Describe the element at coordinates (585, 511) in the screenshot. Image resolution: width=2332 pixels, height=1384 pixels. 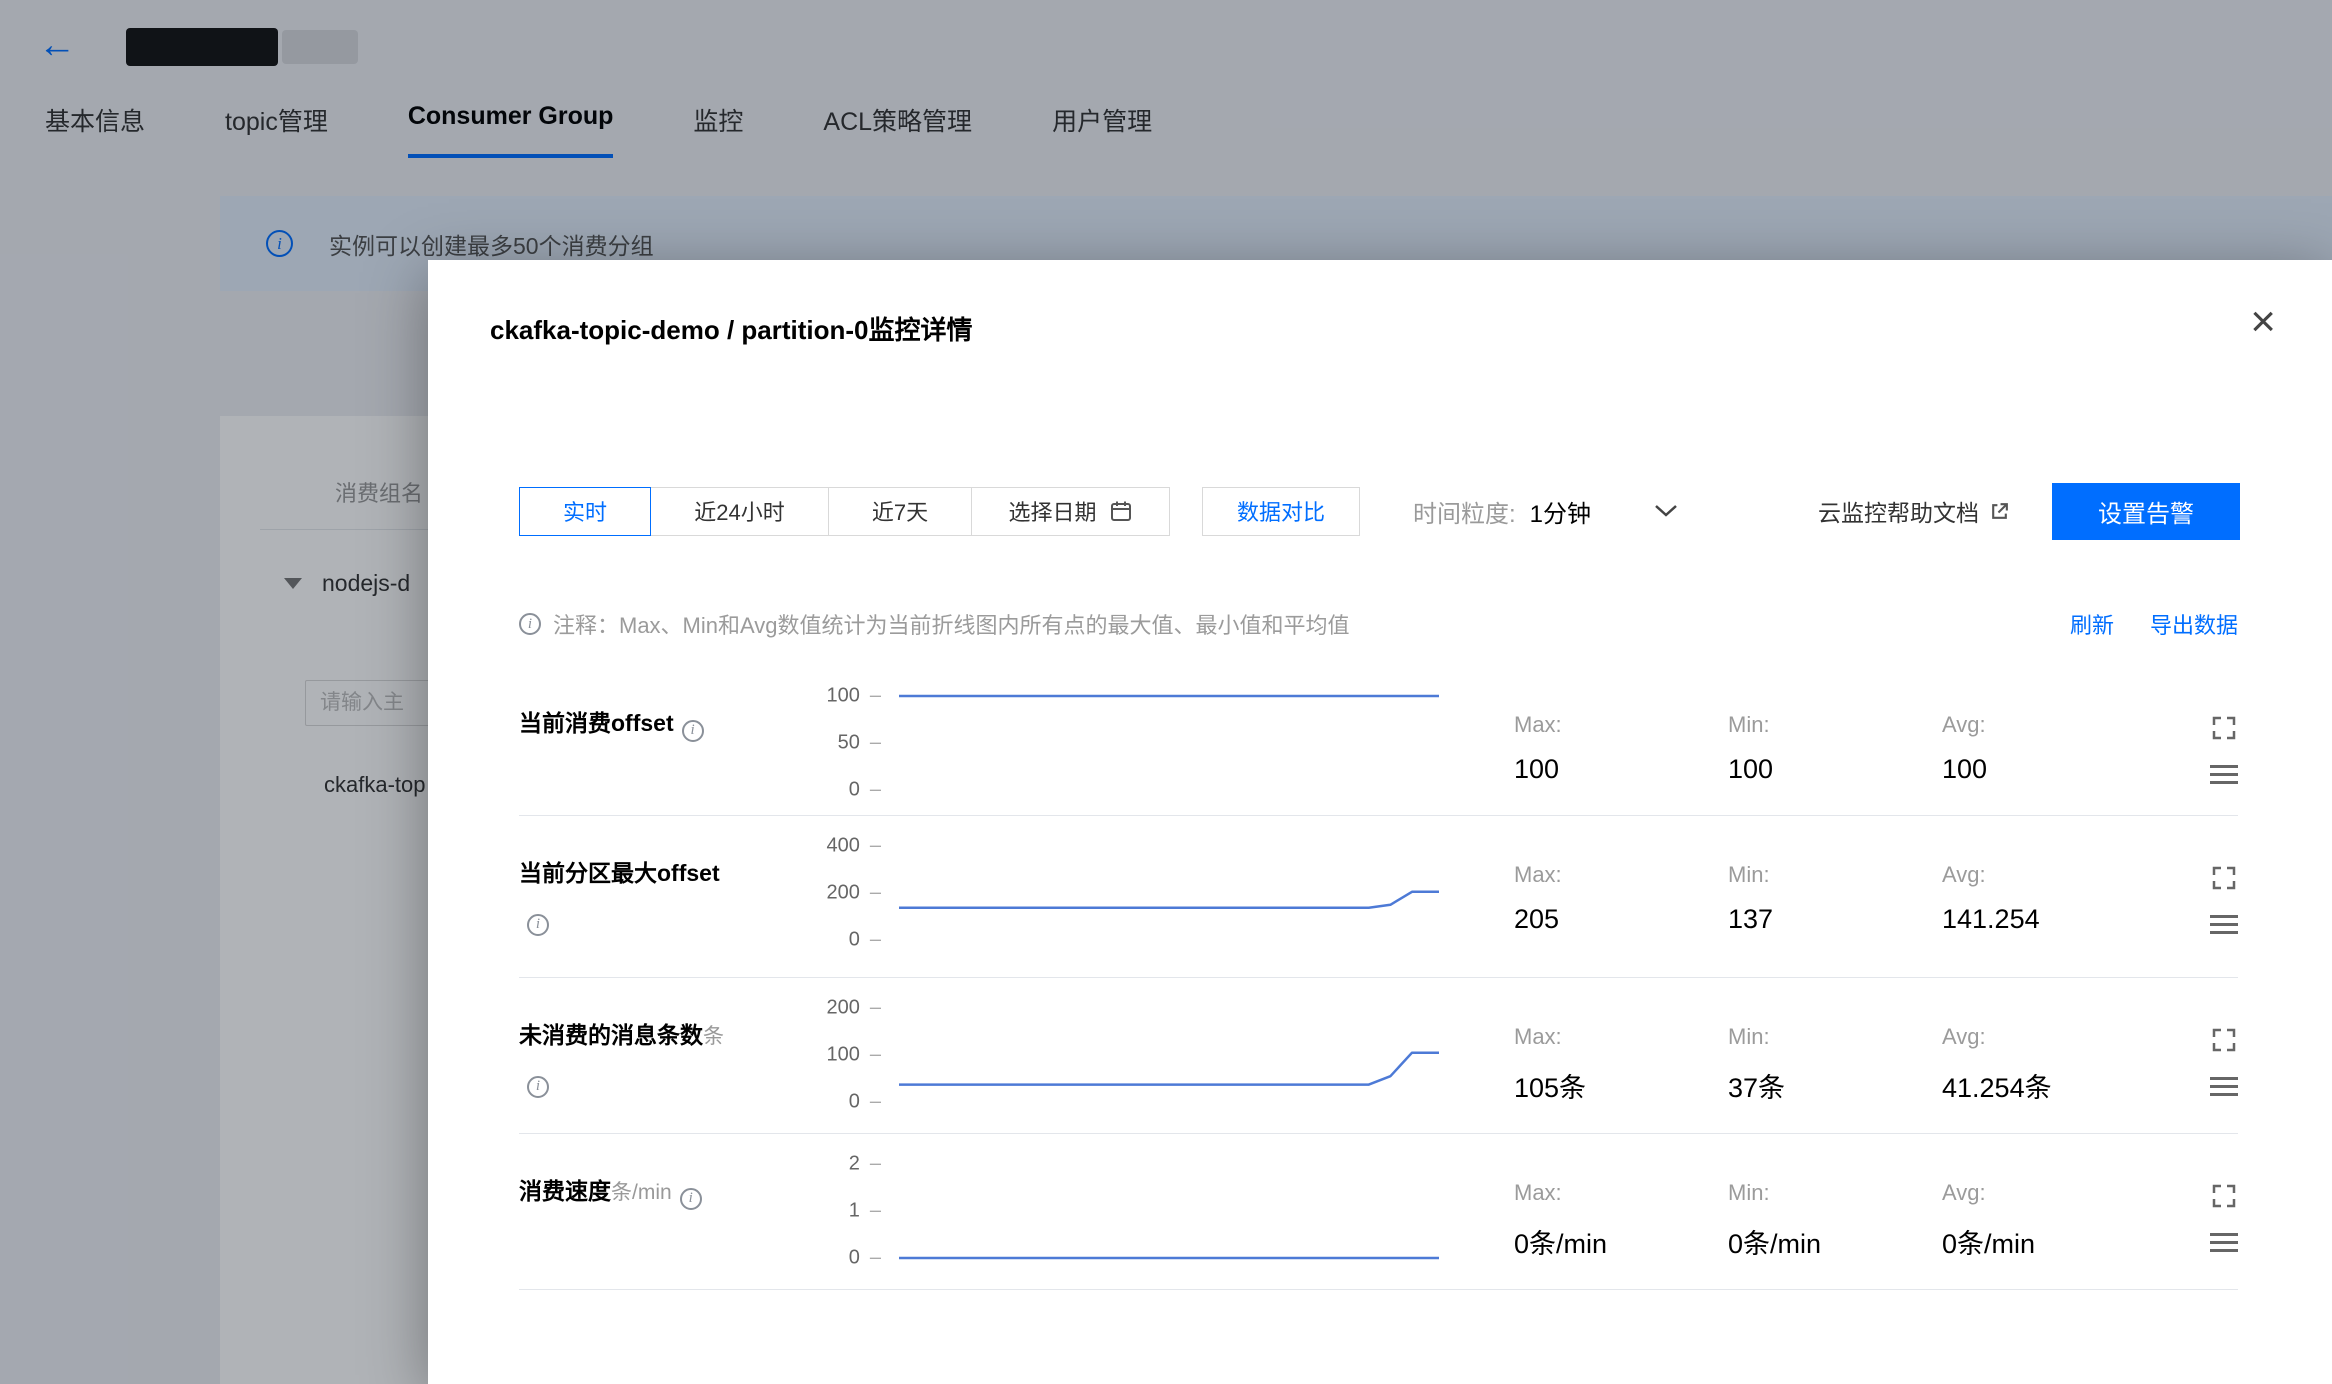
I see `range-realtime-button: 实时` at that location.